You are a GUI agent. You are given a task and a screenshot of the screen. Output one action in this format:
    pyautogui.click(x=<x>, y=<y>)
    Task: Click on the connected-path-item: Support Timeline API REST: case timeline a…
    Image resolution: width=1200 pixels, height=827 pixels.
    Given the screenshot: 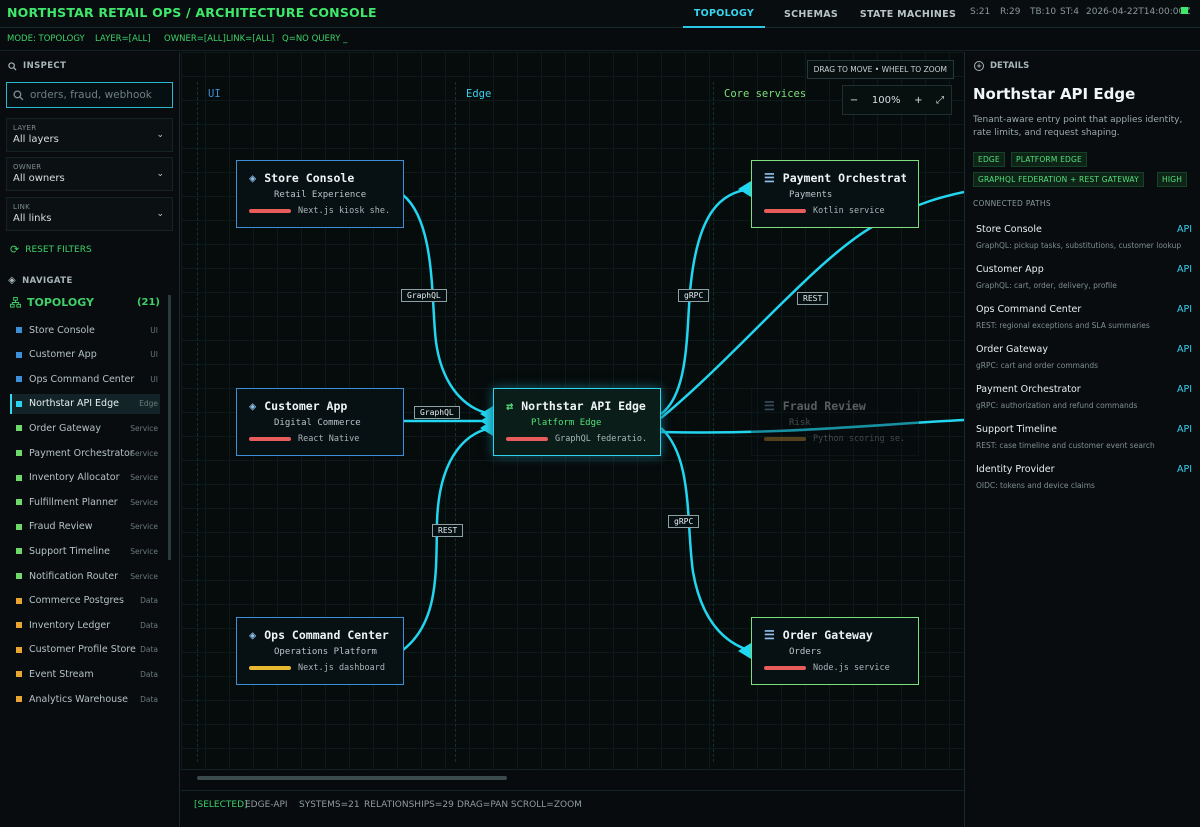 What is the action you would take?
    pyautogui.click(x=1082, y=441)
    